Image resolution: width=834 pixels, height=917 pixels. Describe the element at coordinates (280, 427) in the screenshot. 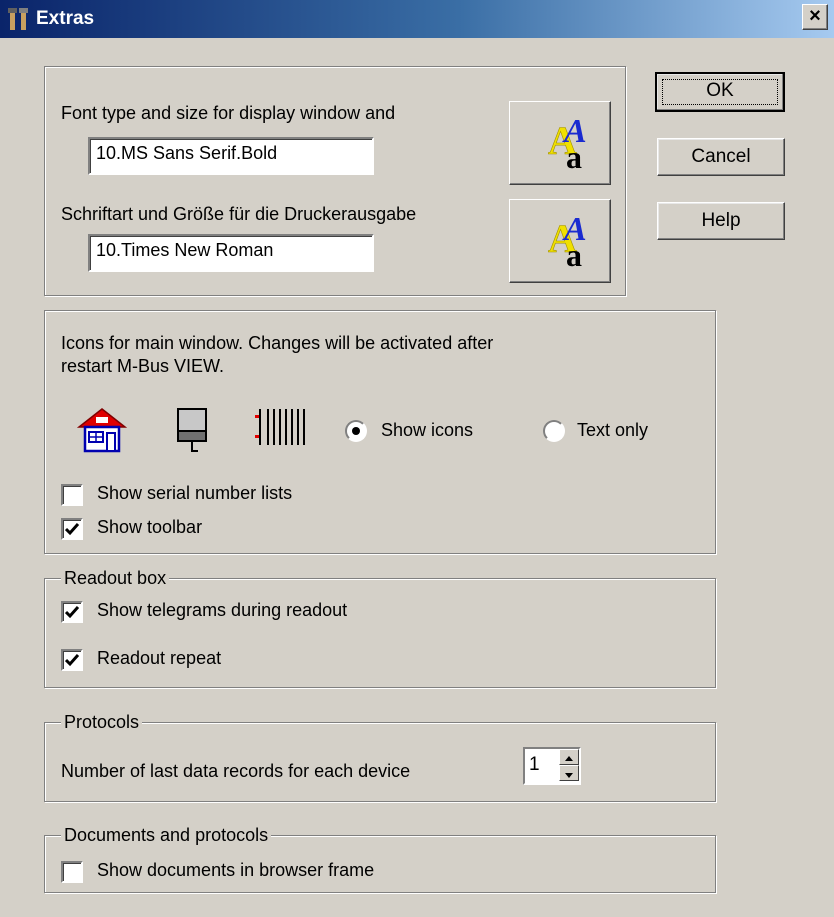

I see `radiator-icon` at that location.